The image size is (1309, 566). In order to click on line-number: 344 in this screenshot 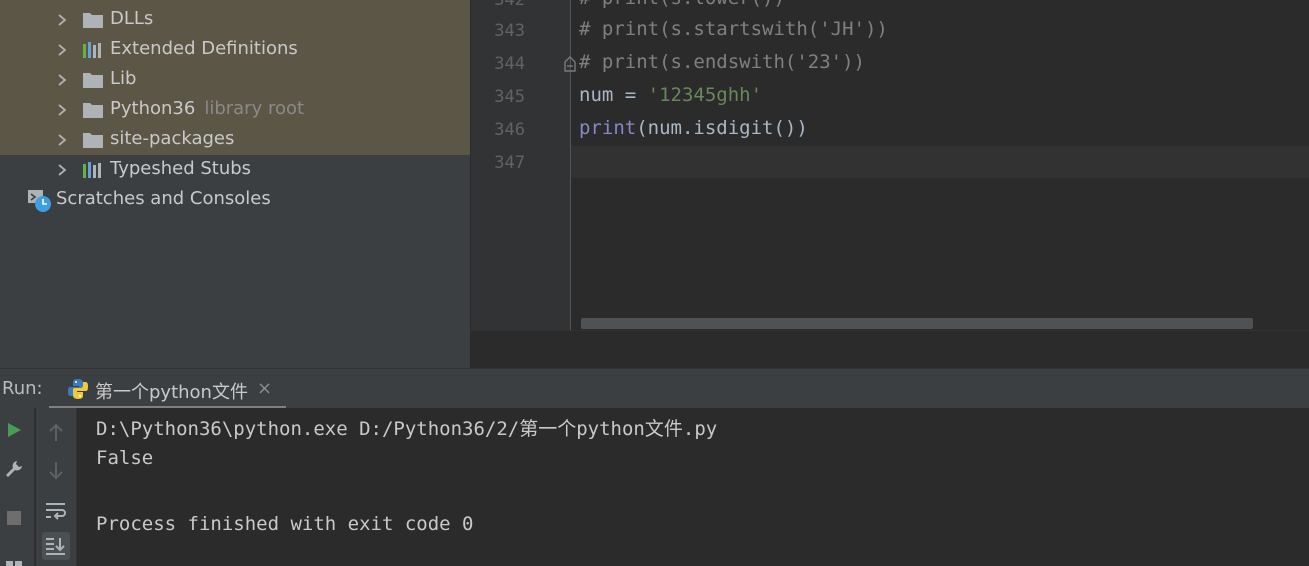, I will do `click(509, 64)`.